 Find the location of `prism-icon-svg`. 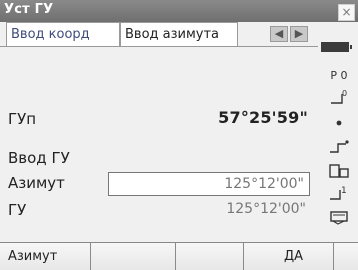

prism-icon-svg is located at coordinates (339, 171).